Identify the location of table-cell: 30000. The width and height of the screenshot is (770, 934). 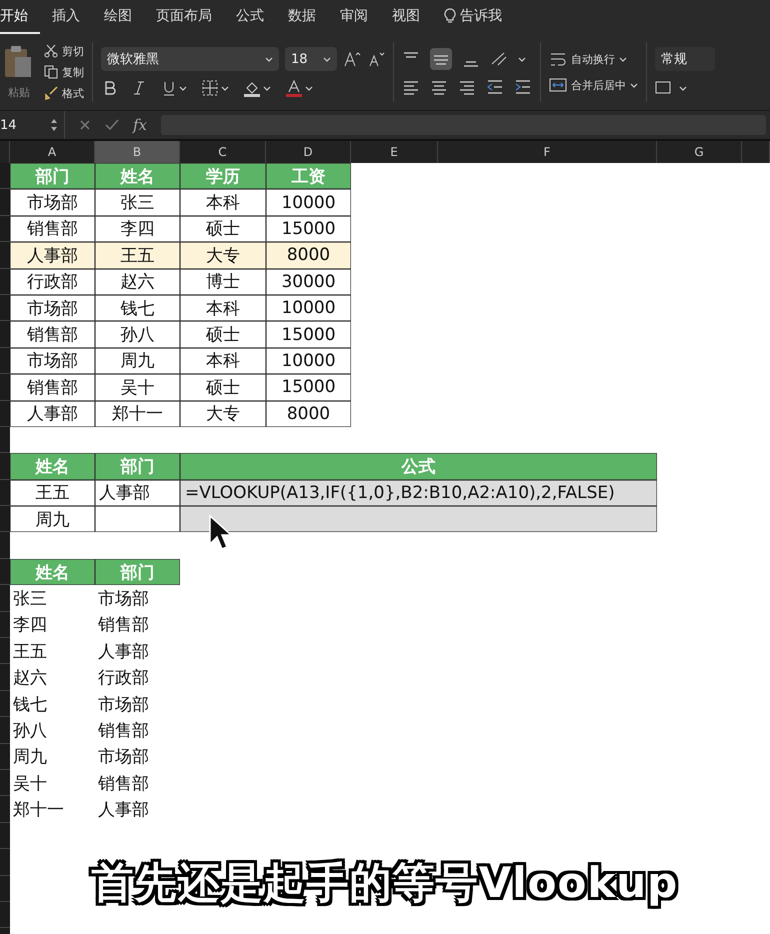
(308, 281).